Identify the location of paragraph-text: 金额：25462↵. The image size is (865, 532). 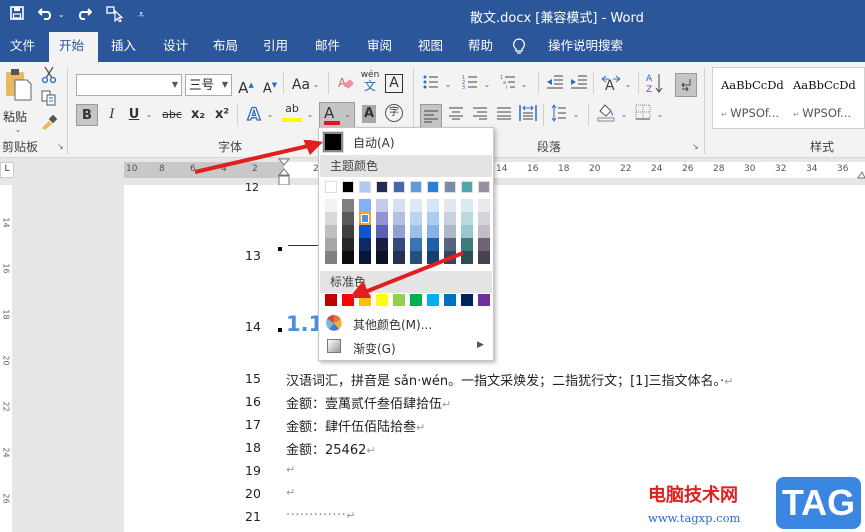
(331, 448).